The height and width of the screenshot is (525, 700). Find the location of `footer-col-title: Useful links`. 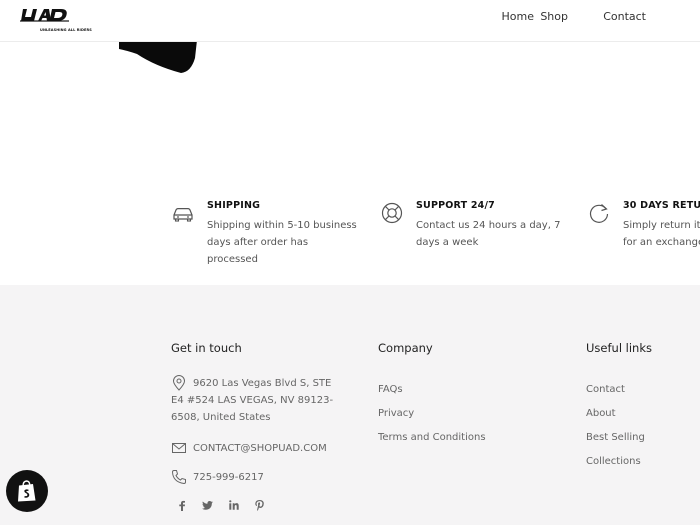

footer-col-title: Useful links is located at coordinates (619, 348).